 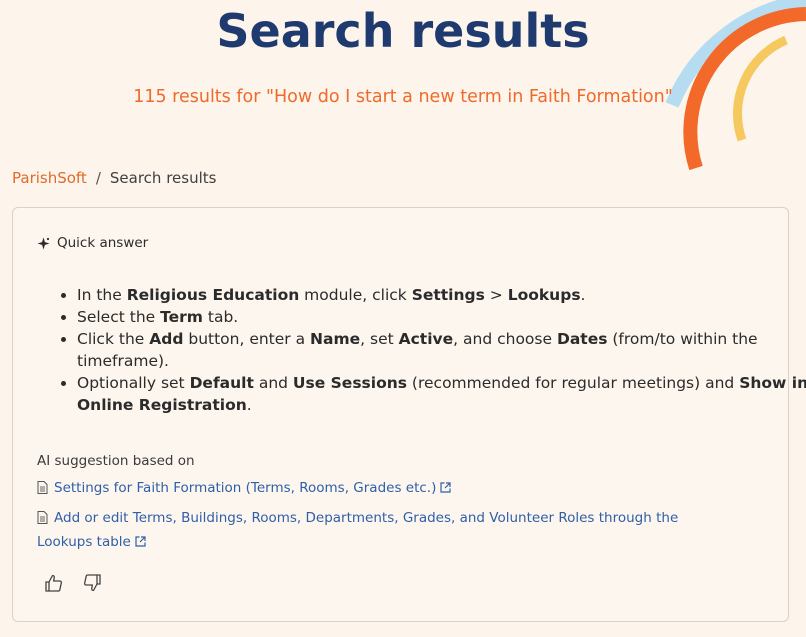 What do you see at coordinates (163, 178) in the screenshot?
I see `breadcrumb-current: Search results` at bounding box center [163, 178].